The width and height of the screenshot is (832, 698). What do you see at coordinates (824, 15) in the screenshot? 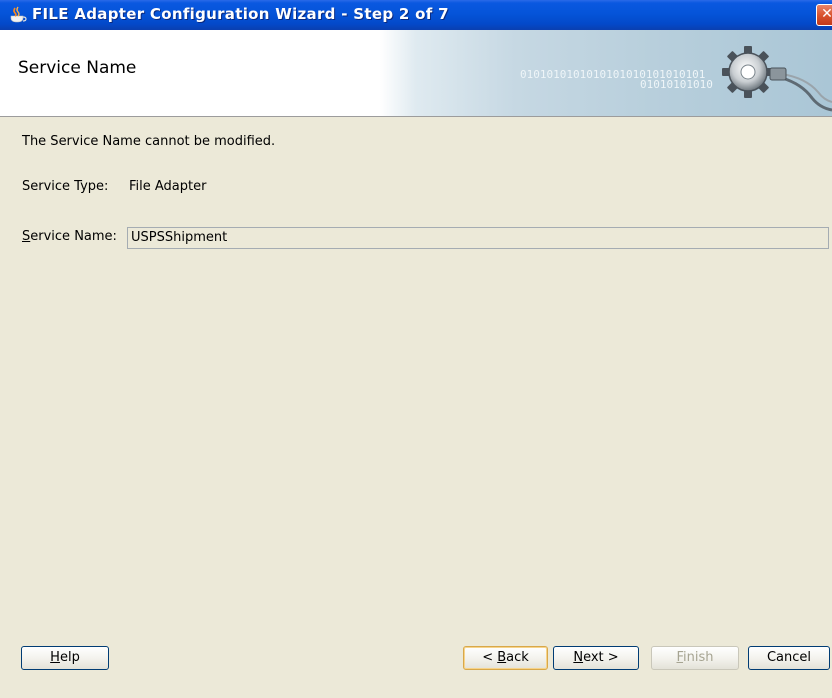
I see `close-button: ✕` at bounding box center [824, 15].